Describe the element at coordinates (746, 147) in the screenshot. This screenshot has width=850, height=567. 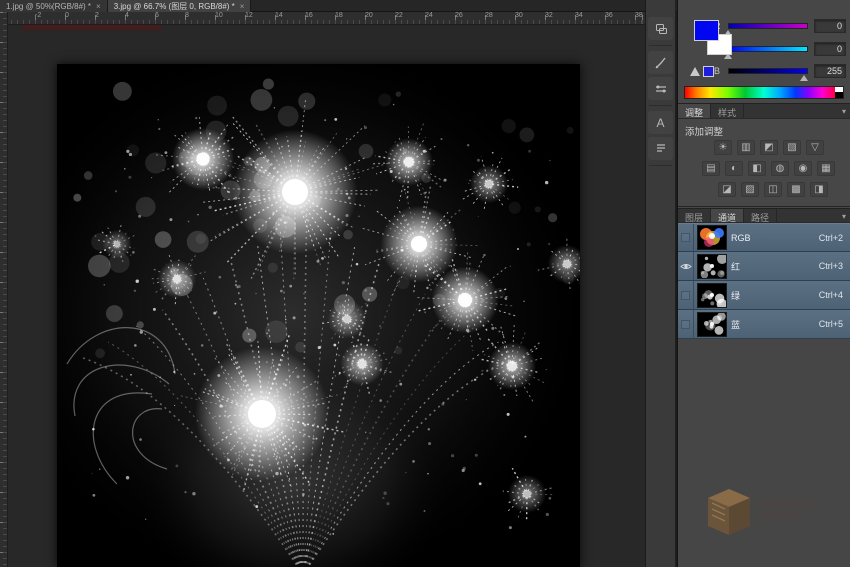
I see `levels-icon: ▥` at that location.